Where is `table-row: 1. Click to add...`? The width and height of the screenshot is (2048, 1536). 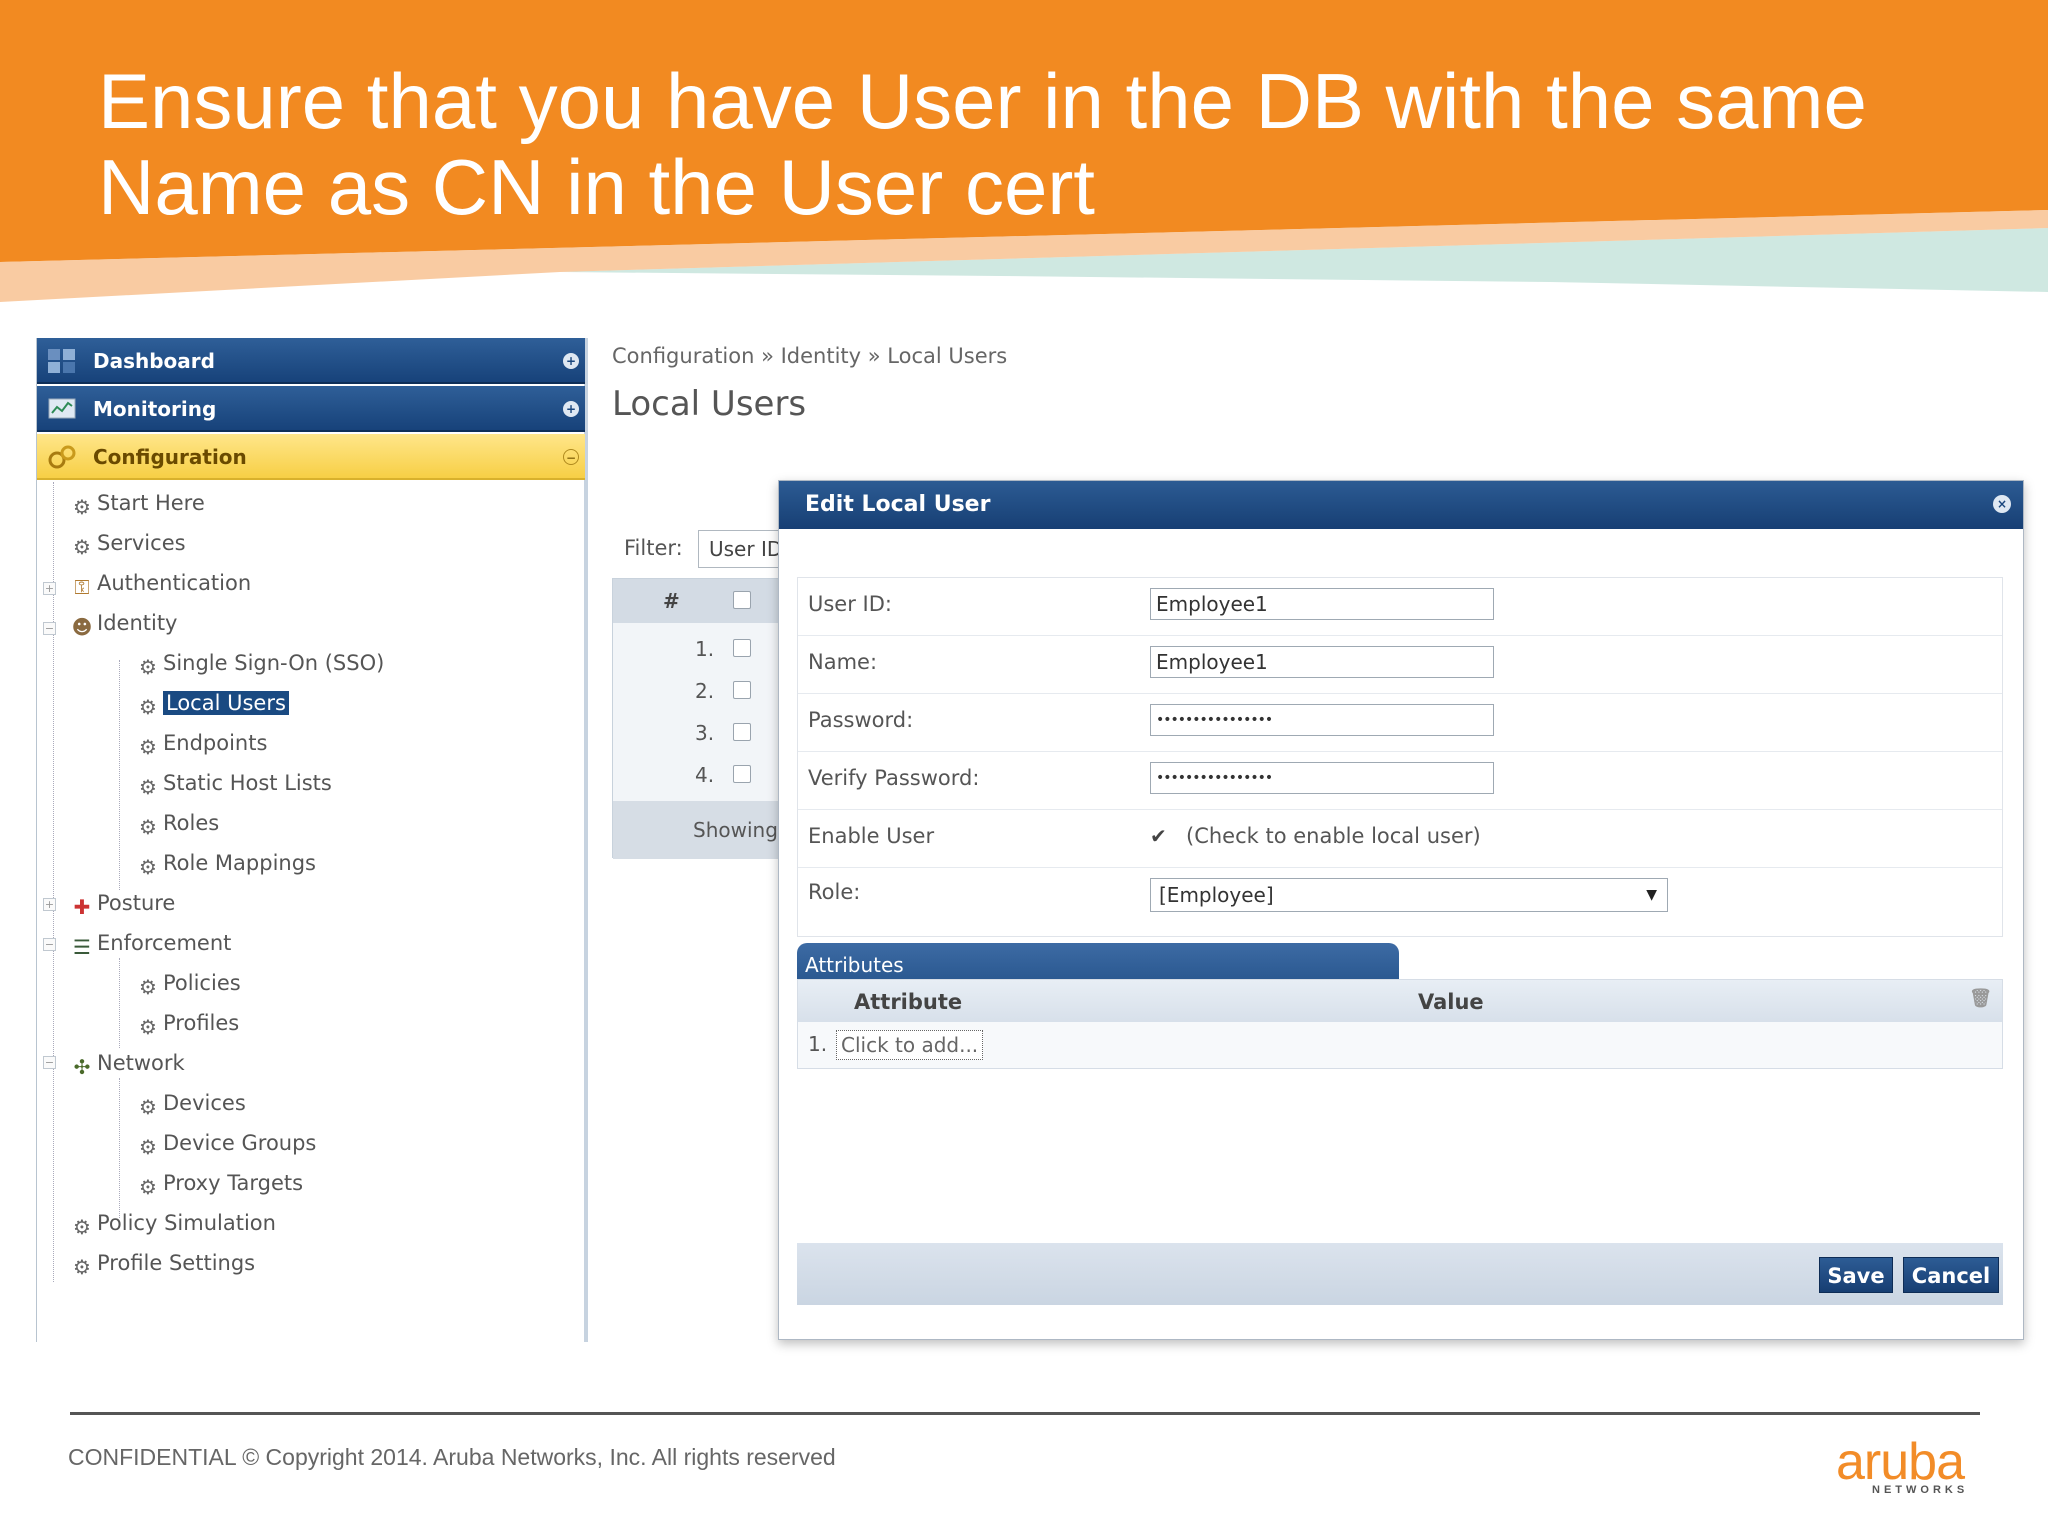
table-row: 1. Click to add... is located at coordinates (1400, 1045).